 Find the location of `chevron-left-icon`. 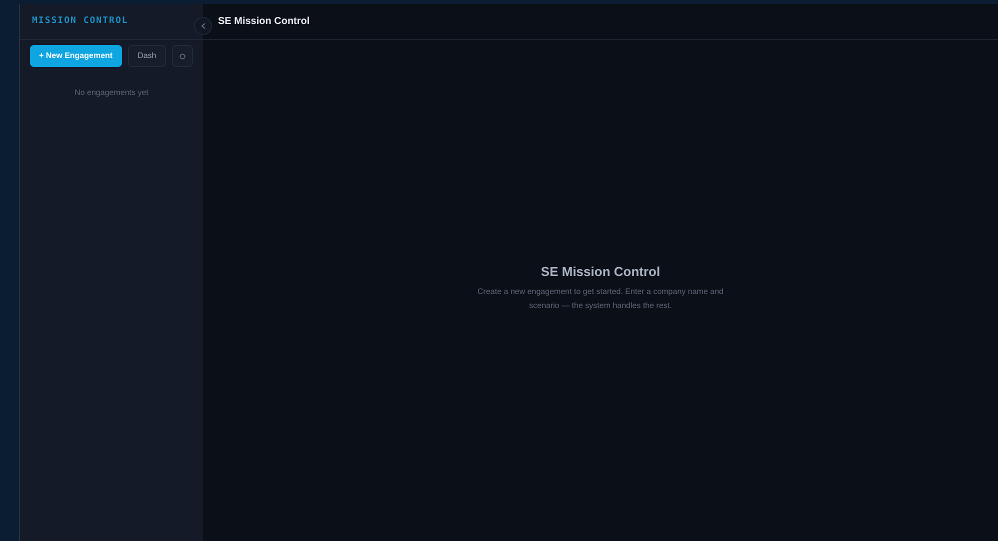

chevron-left-icon is located at coordinates (203, 26).